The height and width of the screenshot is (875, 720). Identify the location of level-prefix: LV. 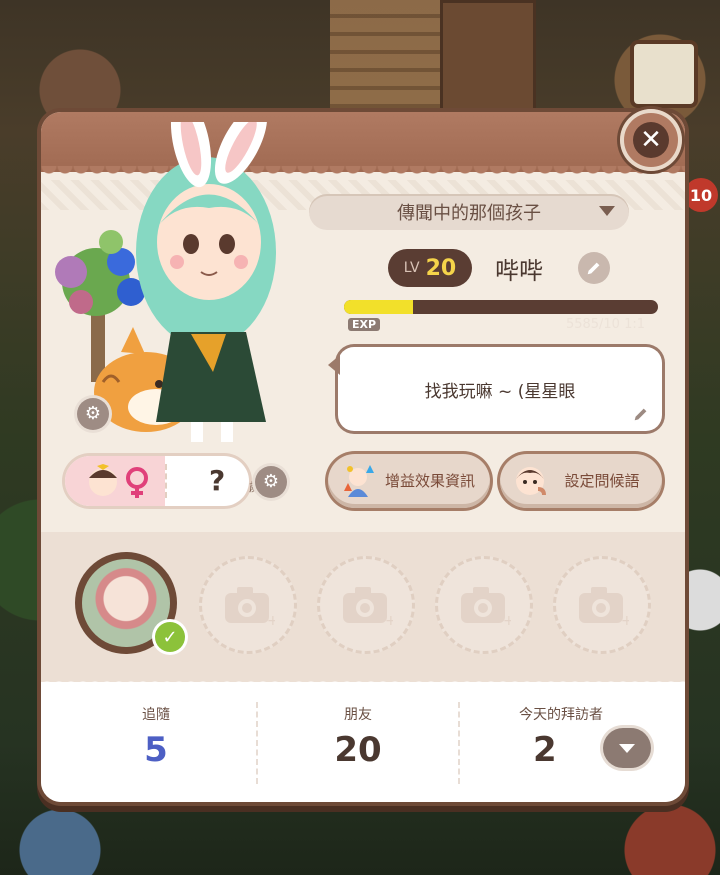
(411, 268).